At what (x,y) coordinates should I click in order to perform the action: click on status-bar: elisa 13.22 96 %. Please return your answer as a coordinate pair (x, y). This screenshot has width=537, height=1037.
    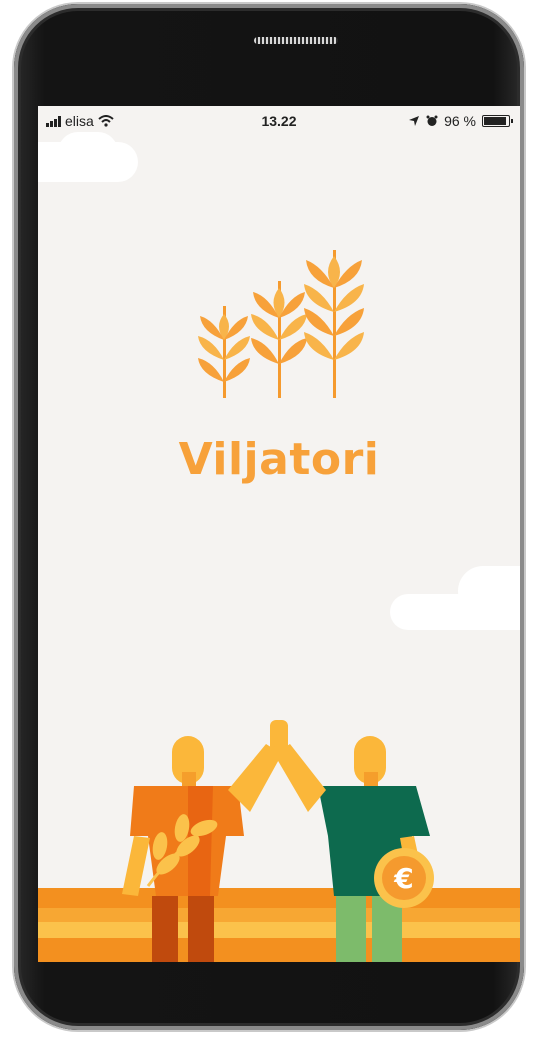
    Looking at the image, I should click on (279, 121).